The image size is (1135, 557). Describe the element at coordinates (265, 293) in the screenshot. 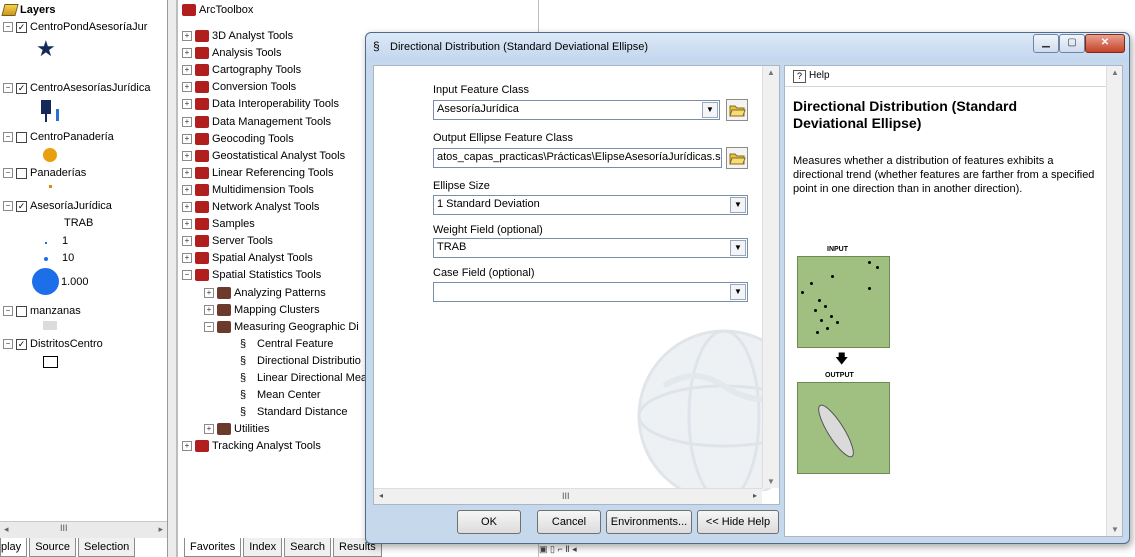

I see `toolset-item: + Analyzing Patterns` at that location.